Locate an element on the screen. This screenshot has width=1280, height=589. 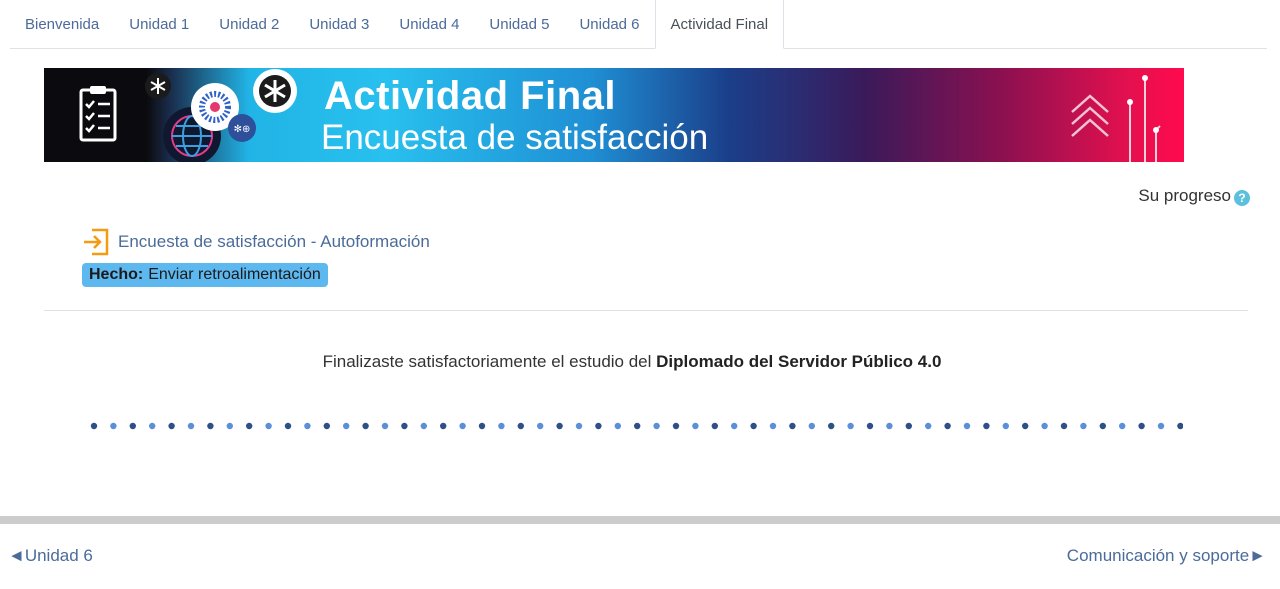
enter-arrow-icon is located at coordinates (96, 242).